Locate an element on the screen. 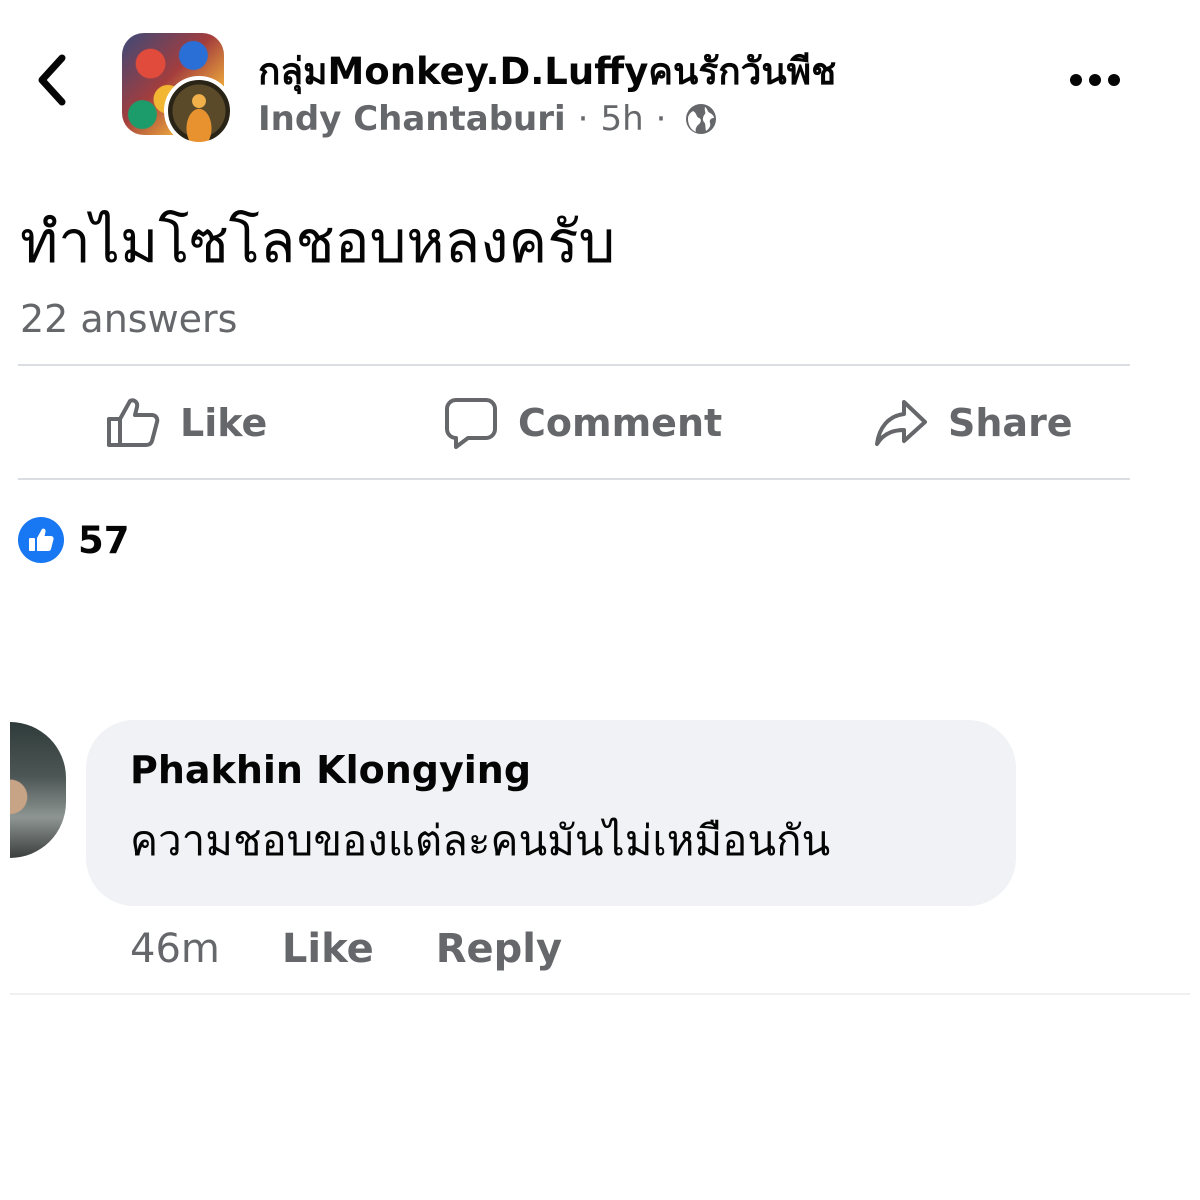 This screenshot has width=1200, height=1200. comment-like-button: Like is located at coordinates (328, 949).